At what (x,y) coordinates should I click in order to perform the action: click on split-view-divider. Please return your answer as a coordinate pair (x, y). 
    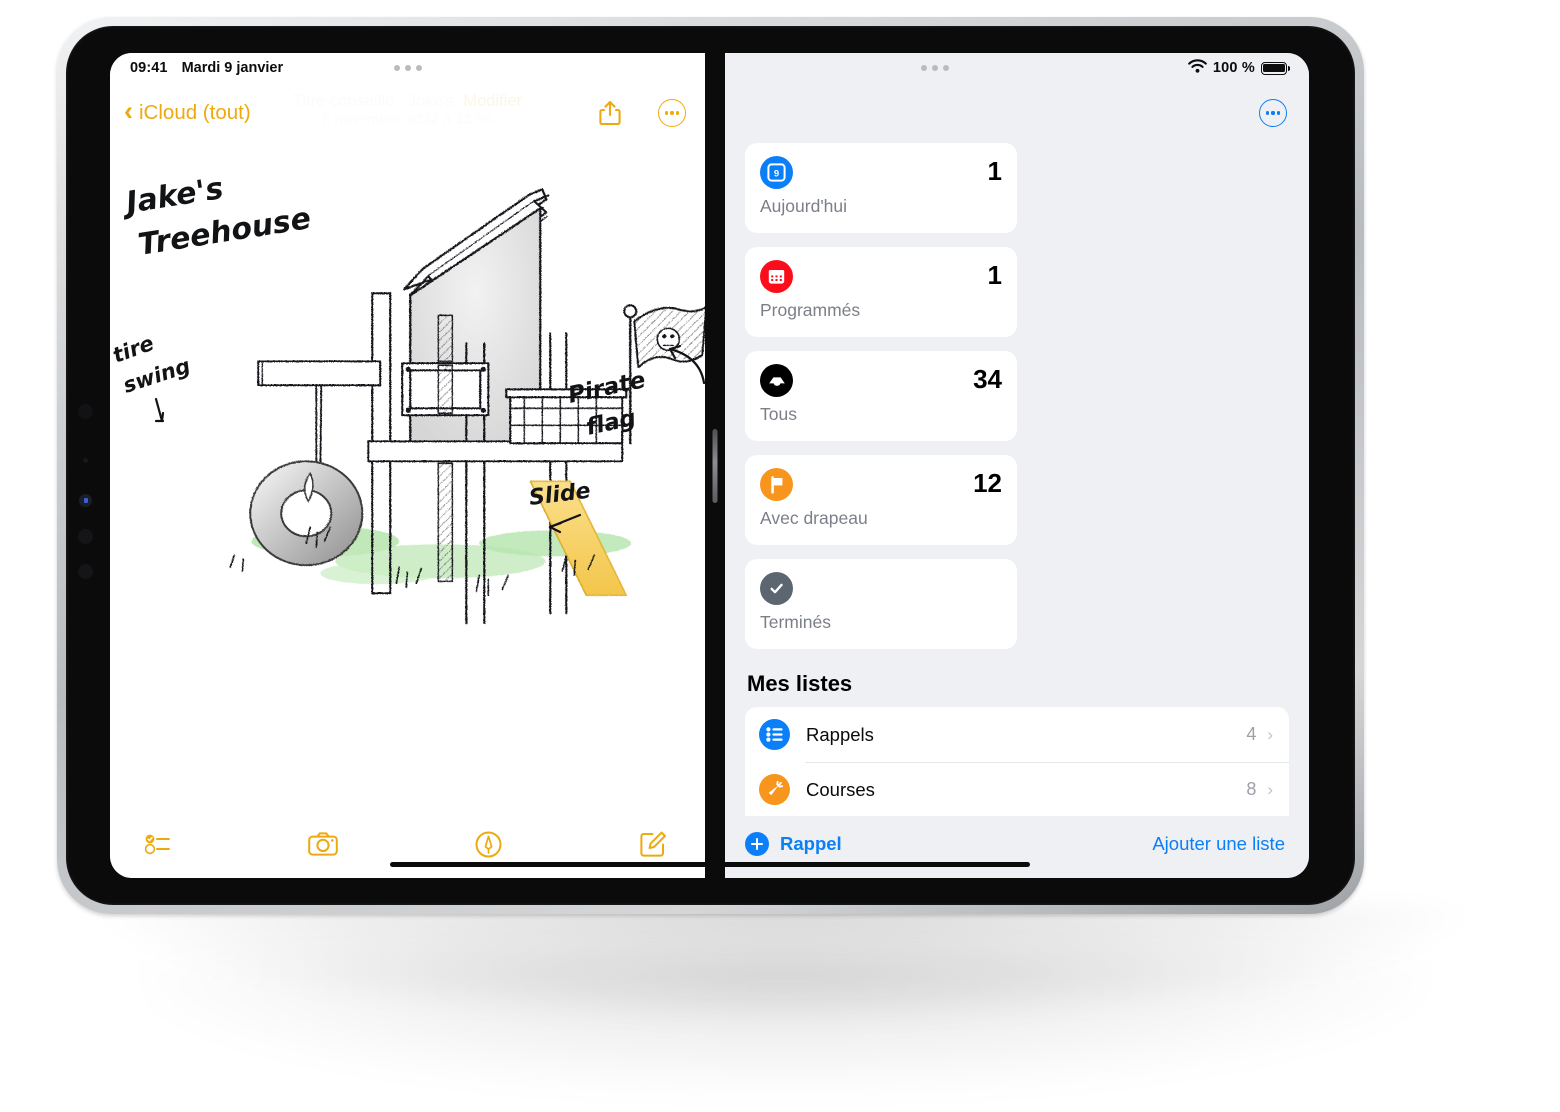
    Looking at the image, I should click on (715, 465).